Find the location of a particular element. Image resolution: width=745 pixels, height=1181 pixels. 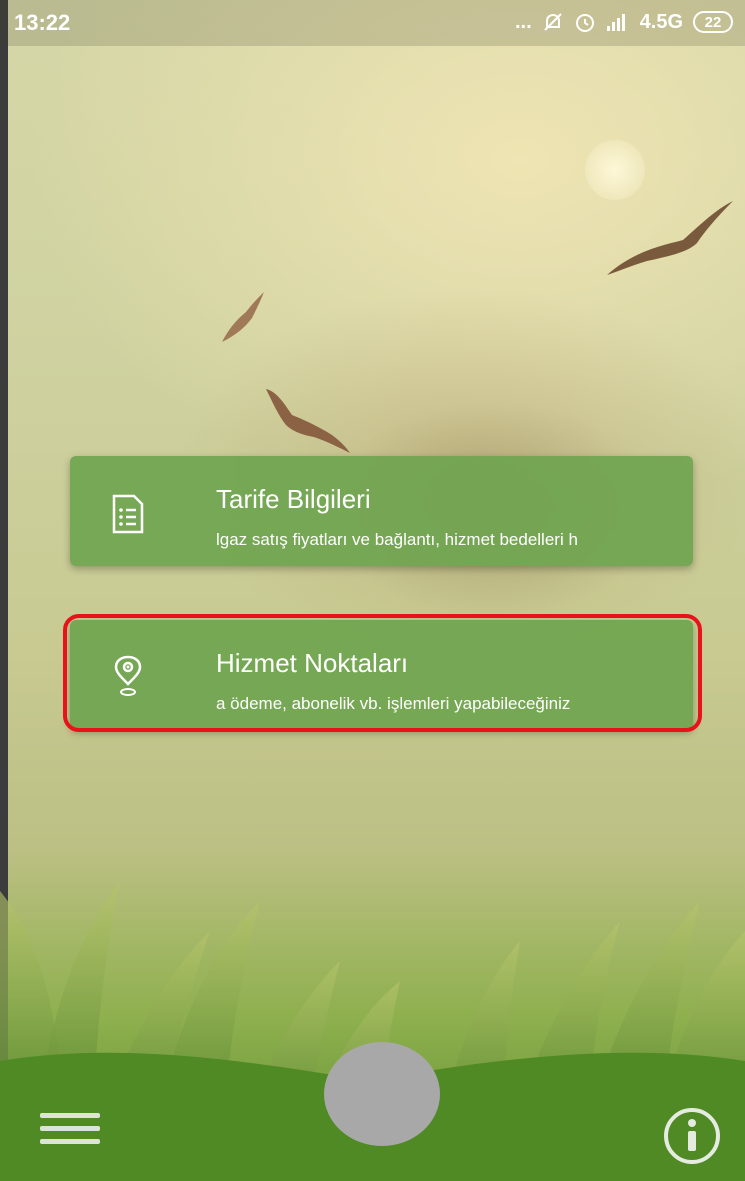

battery-icon: 22 is located at coordinates (713, 22).